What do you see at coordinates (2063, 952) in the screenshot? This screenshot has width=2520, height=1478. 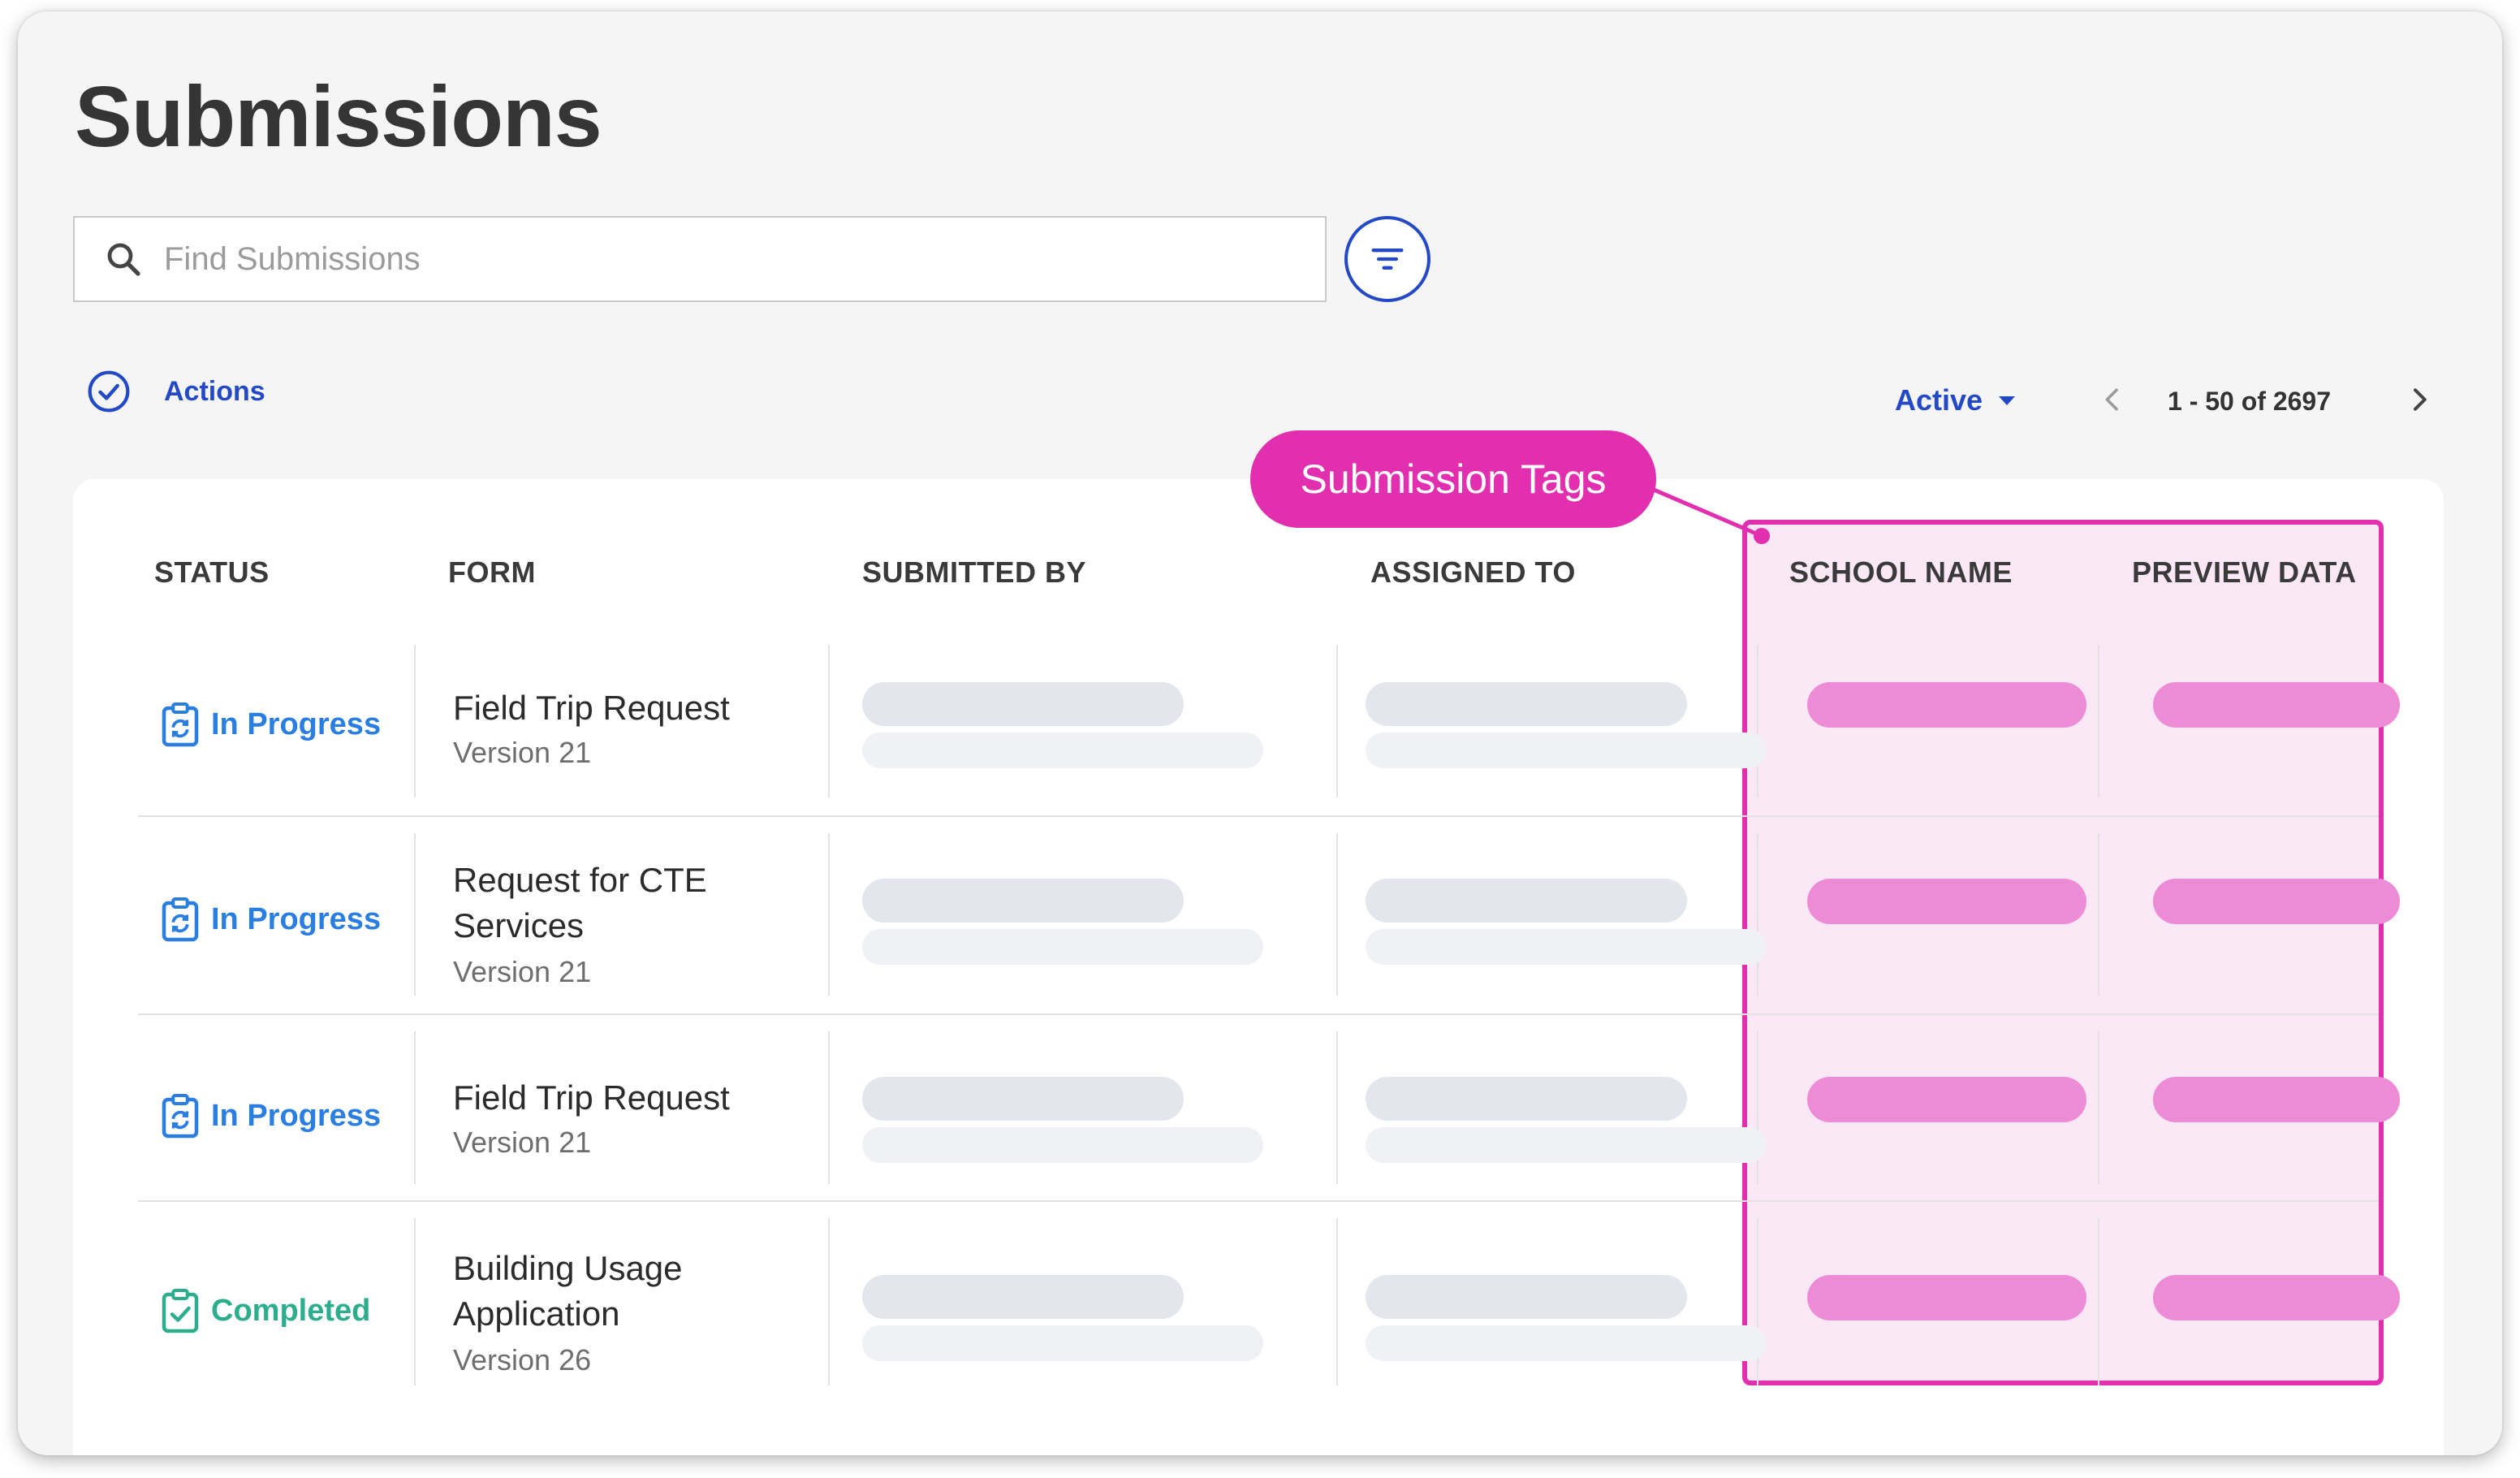 I see `submission-tags-highlight` at bounding box center [2063, 952].